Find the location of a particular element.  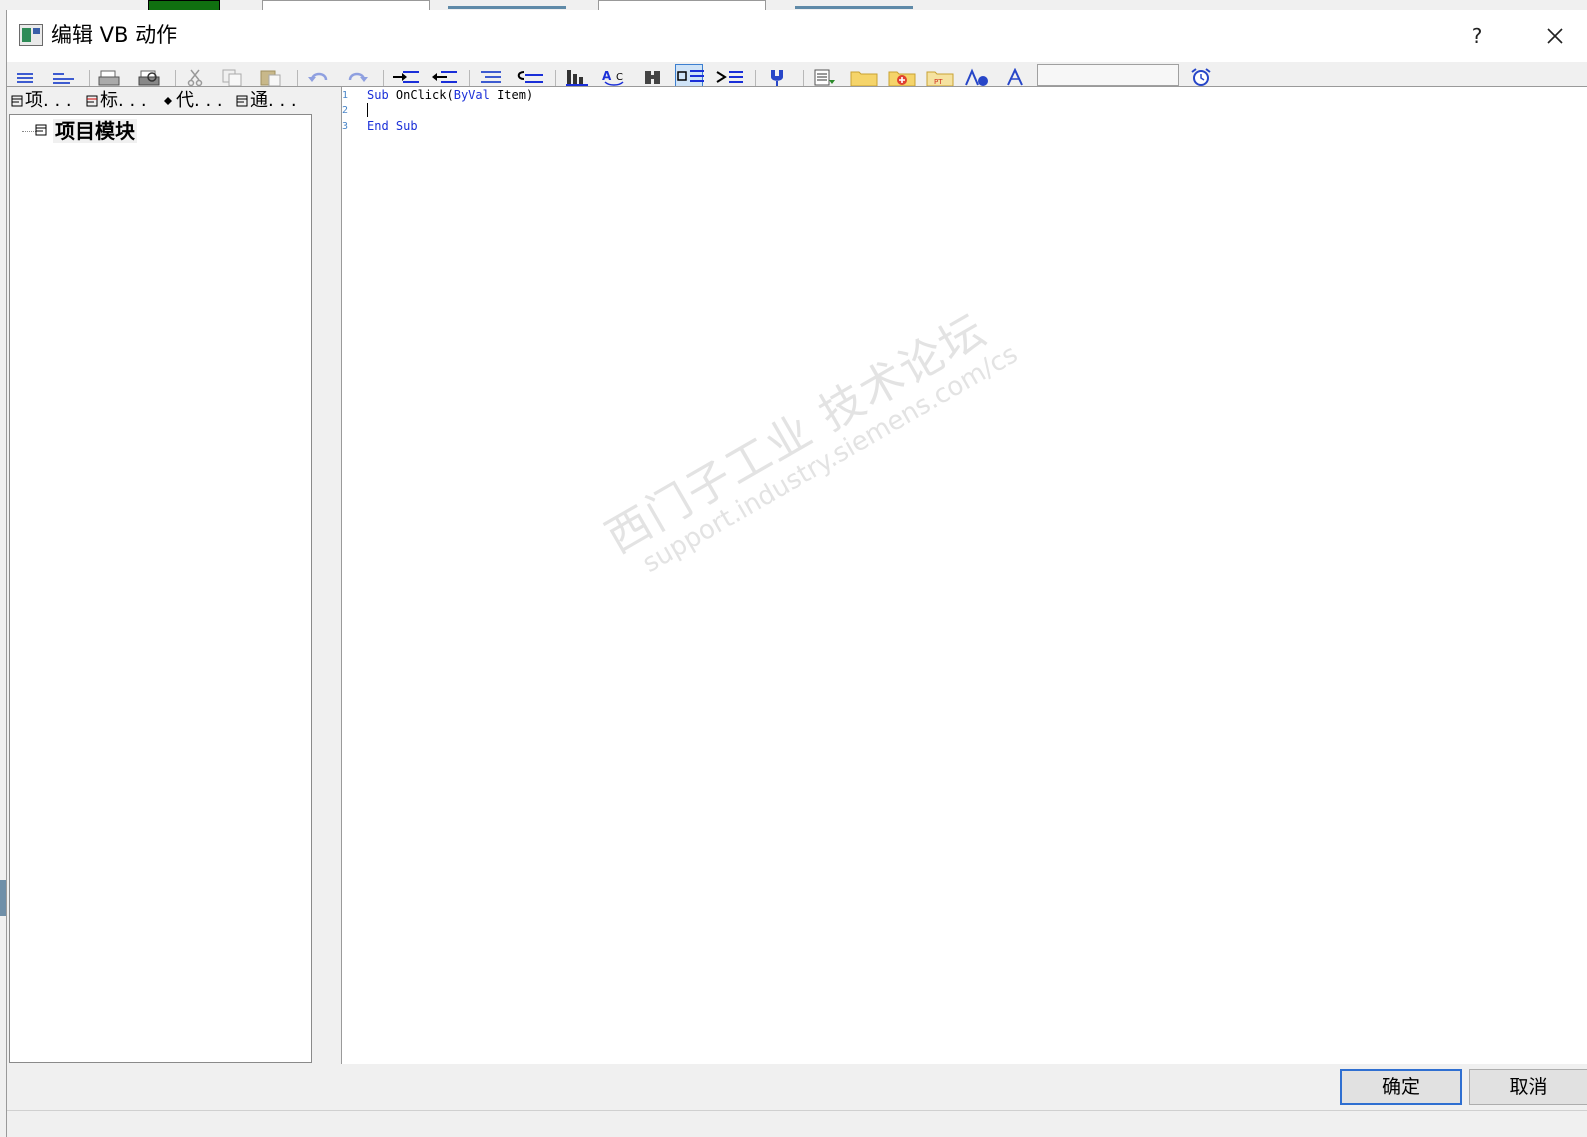

redo-button is located at coordinates (357, 76).